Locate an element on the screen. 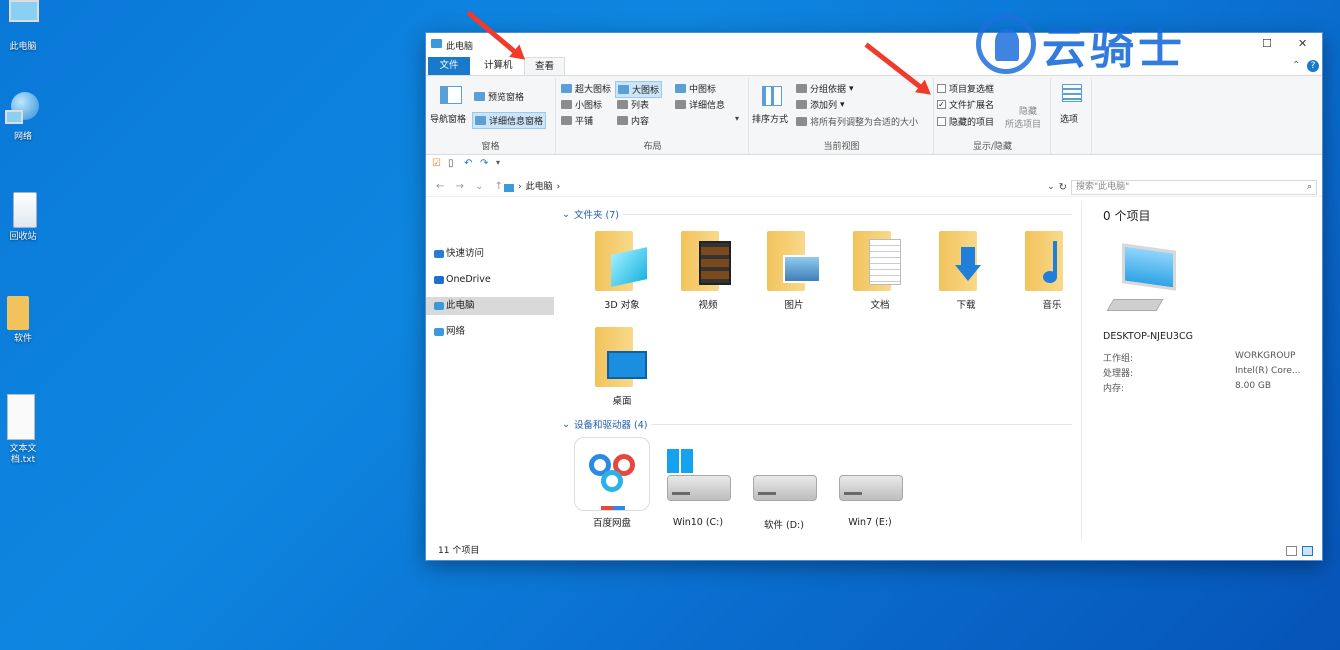 Image resolution: width=1340 pixels, height=650 pixels. details-pane-button: 详细信息窗格 is located at coordinates (509, 120).